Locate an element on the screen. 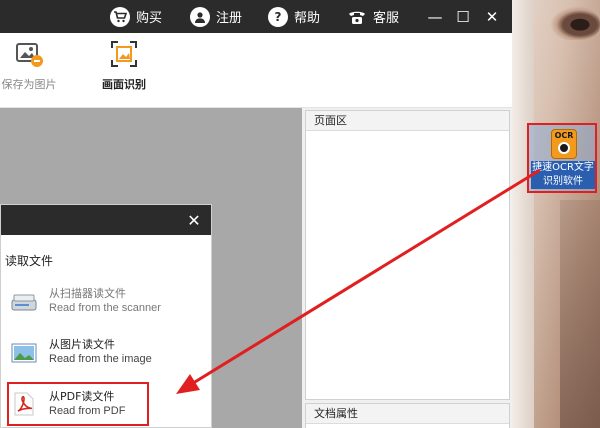 The image size is (600, 428). doc-props-panel: 文档属性 is located at coordinates (407, 415).